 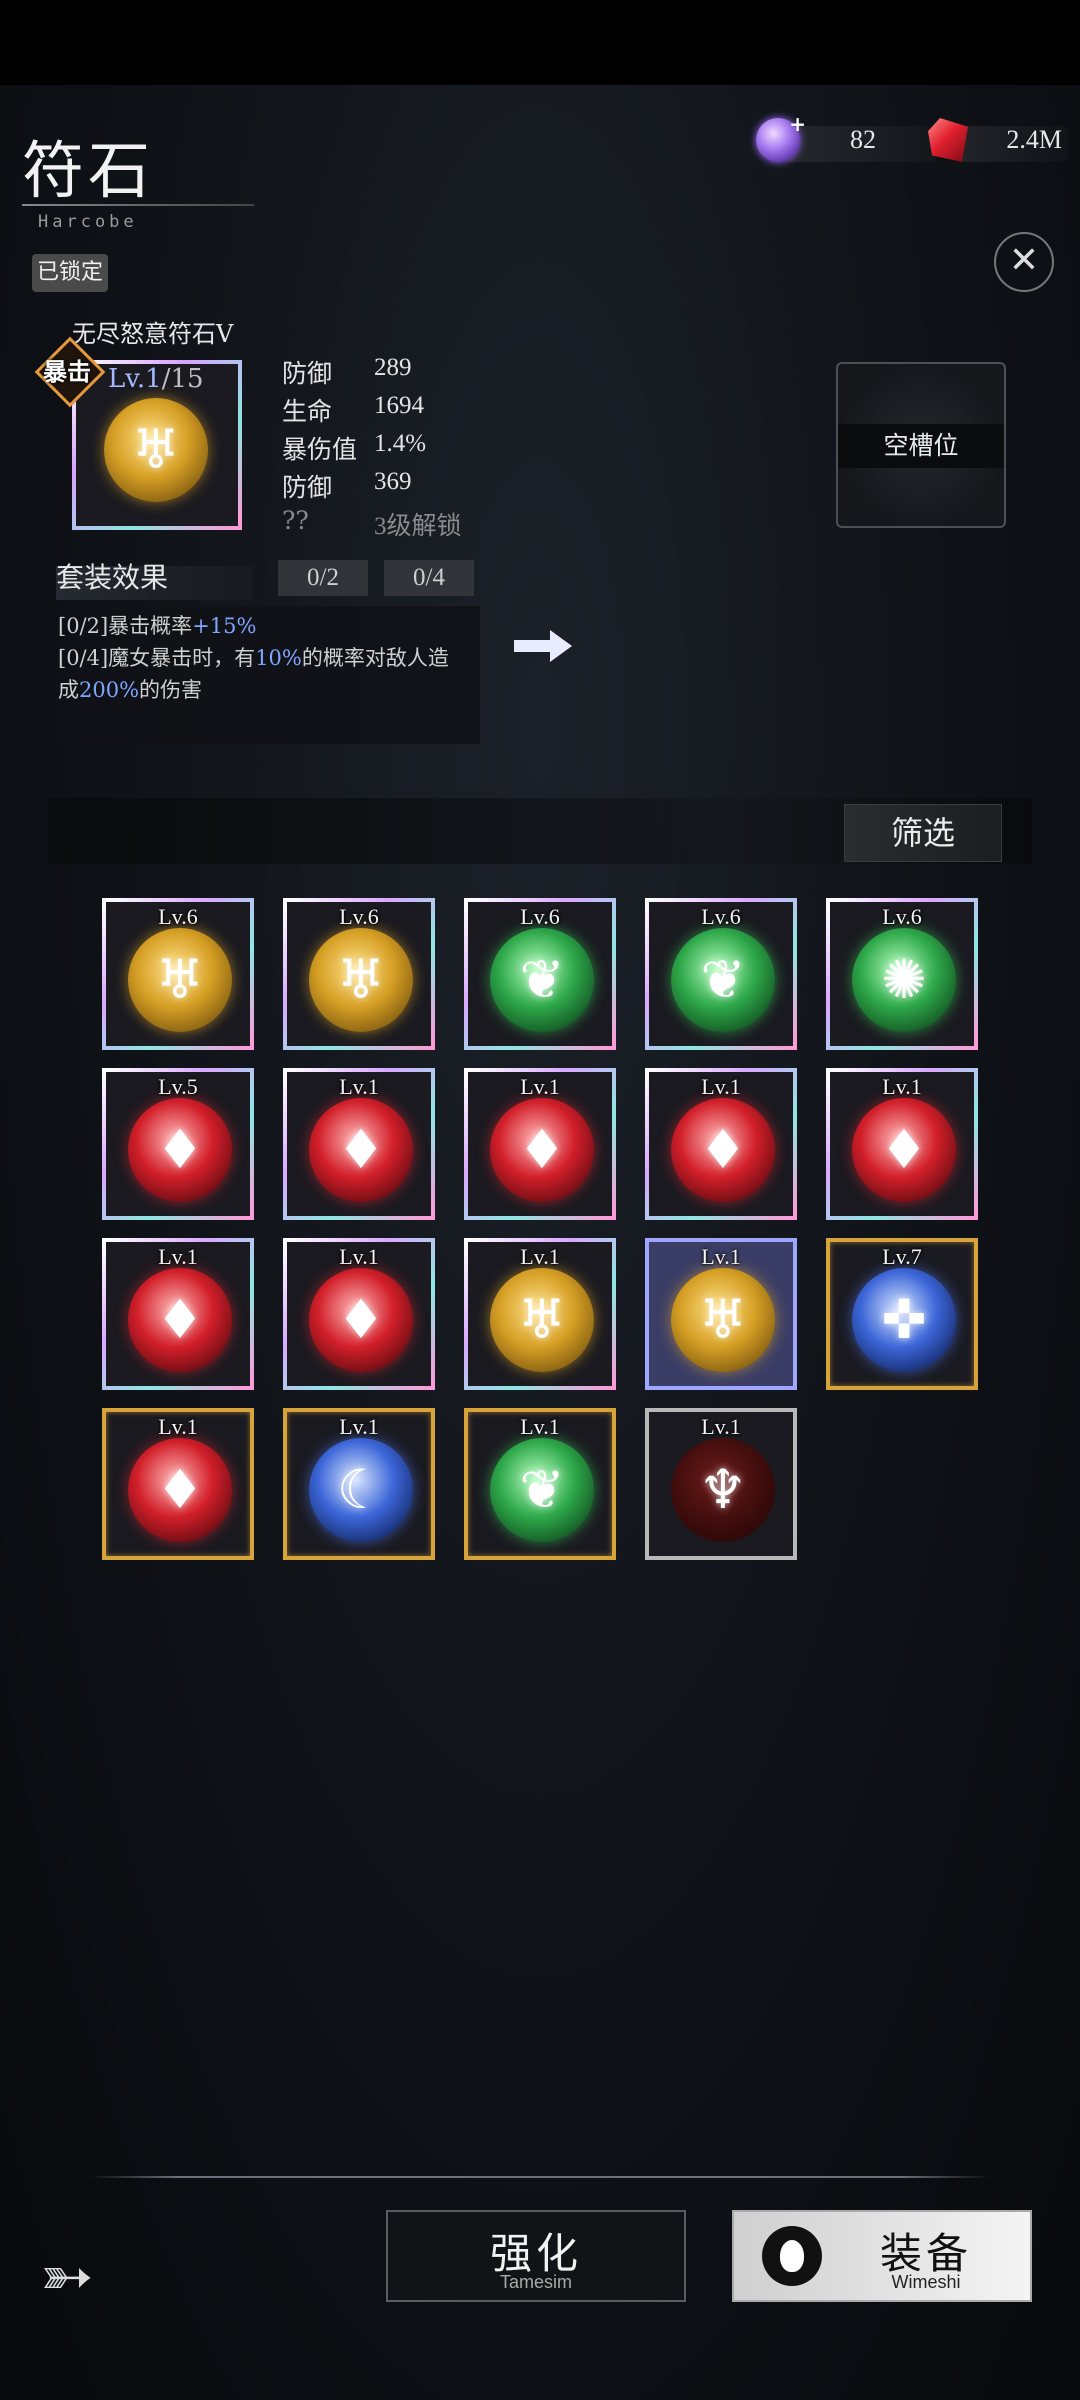 I want to click on set-text: 成, so click(x=68, y=690).